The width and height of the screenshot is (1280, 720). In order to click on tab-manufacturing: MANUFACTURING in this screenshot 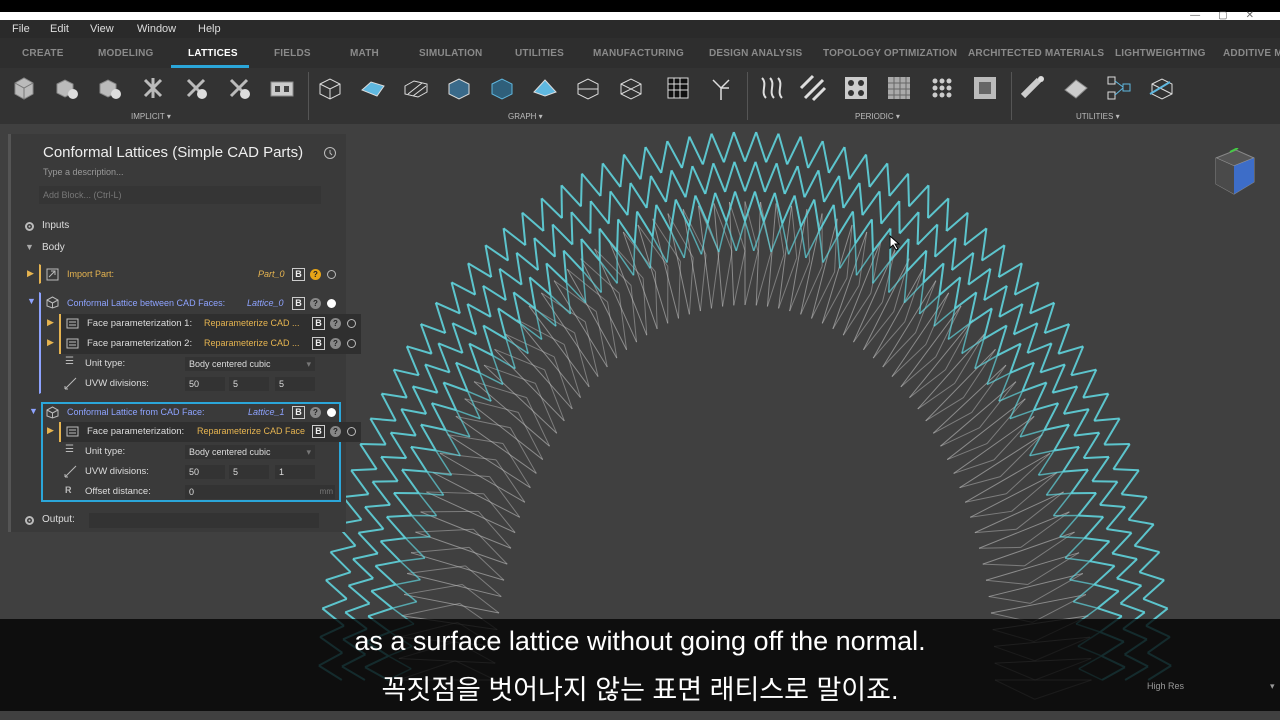, I will do `click(638, 53)`.